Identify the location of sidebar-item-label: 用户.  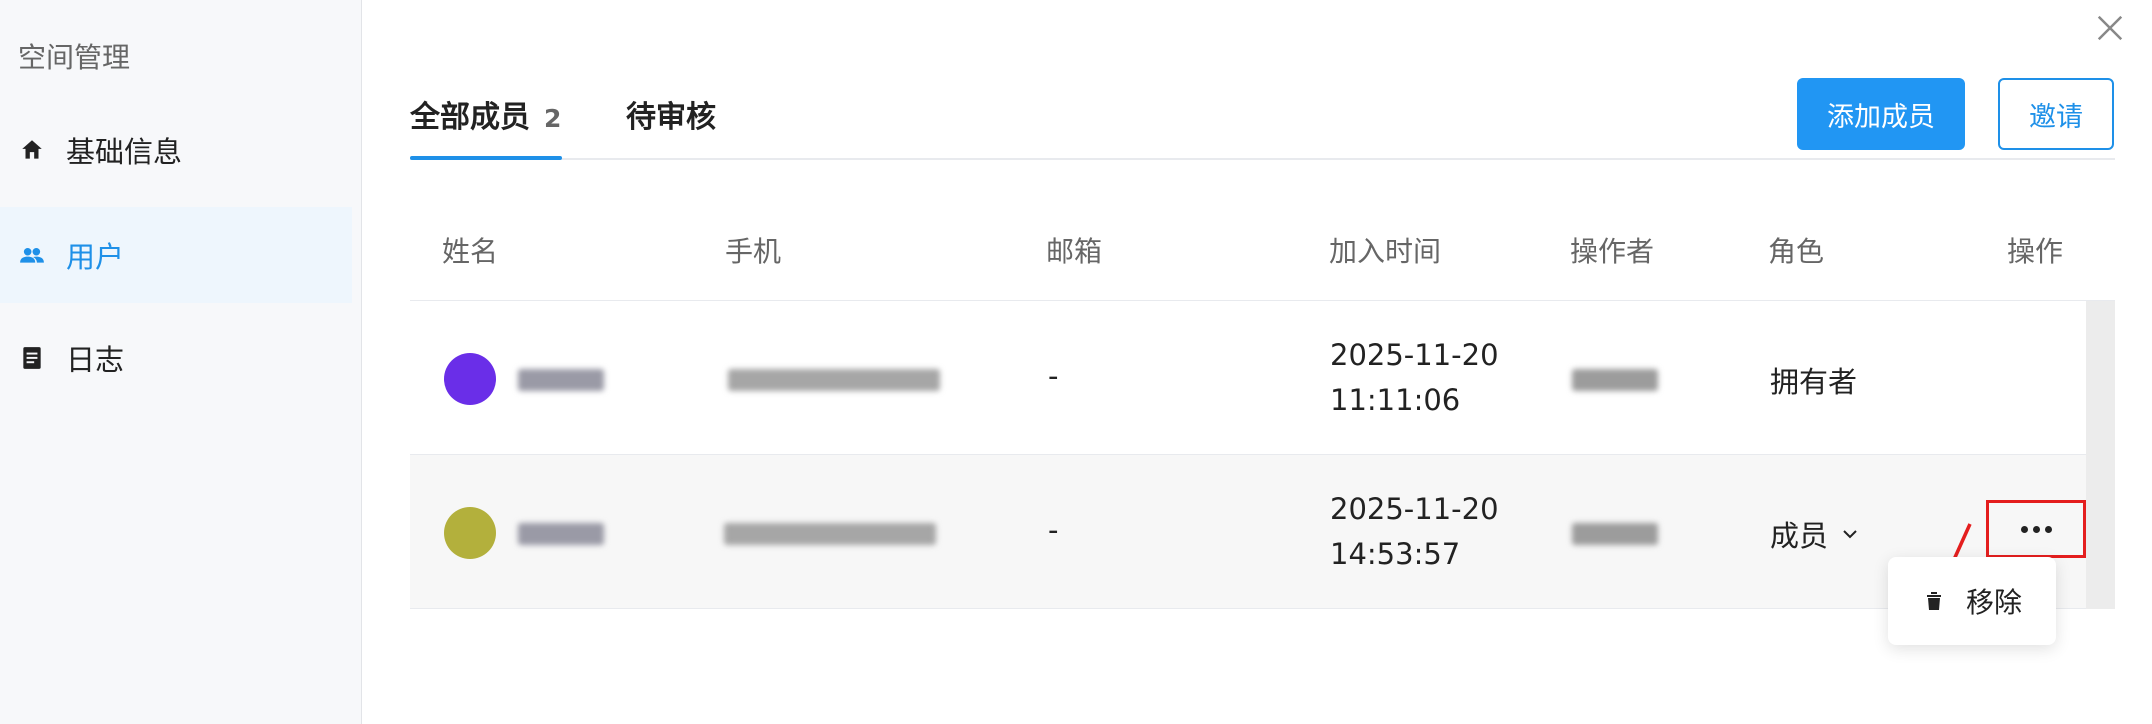
(95, 257).